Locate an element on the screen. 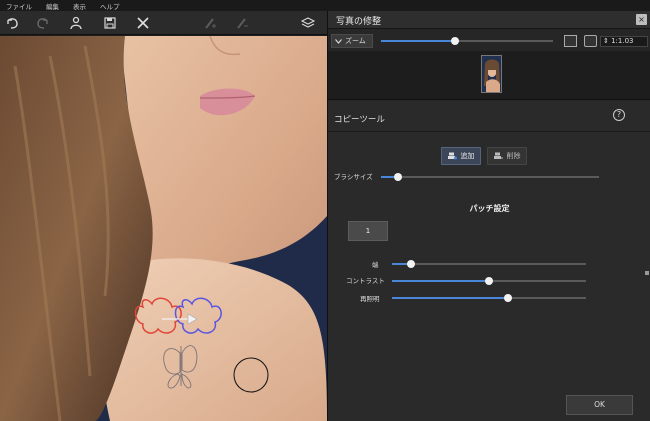  panel-scroll-handle is located at coordinates (647, 273).